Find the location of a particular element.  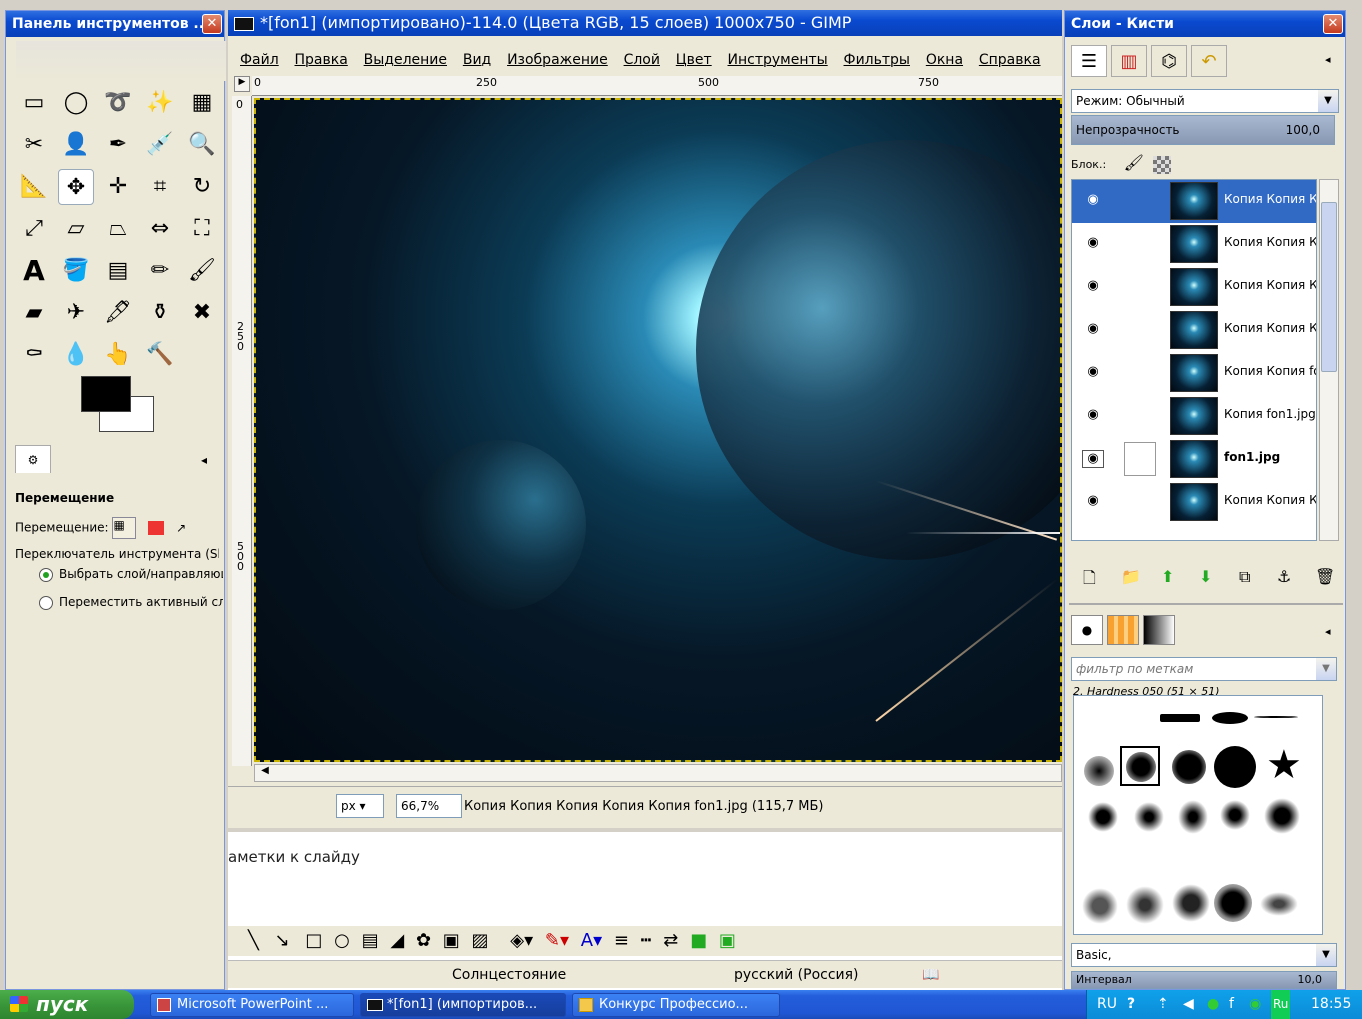

layer-row: ◉ Копия Копия Ко is located at coordinates (1194, 502).